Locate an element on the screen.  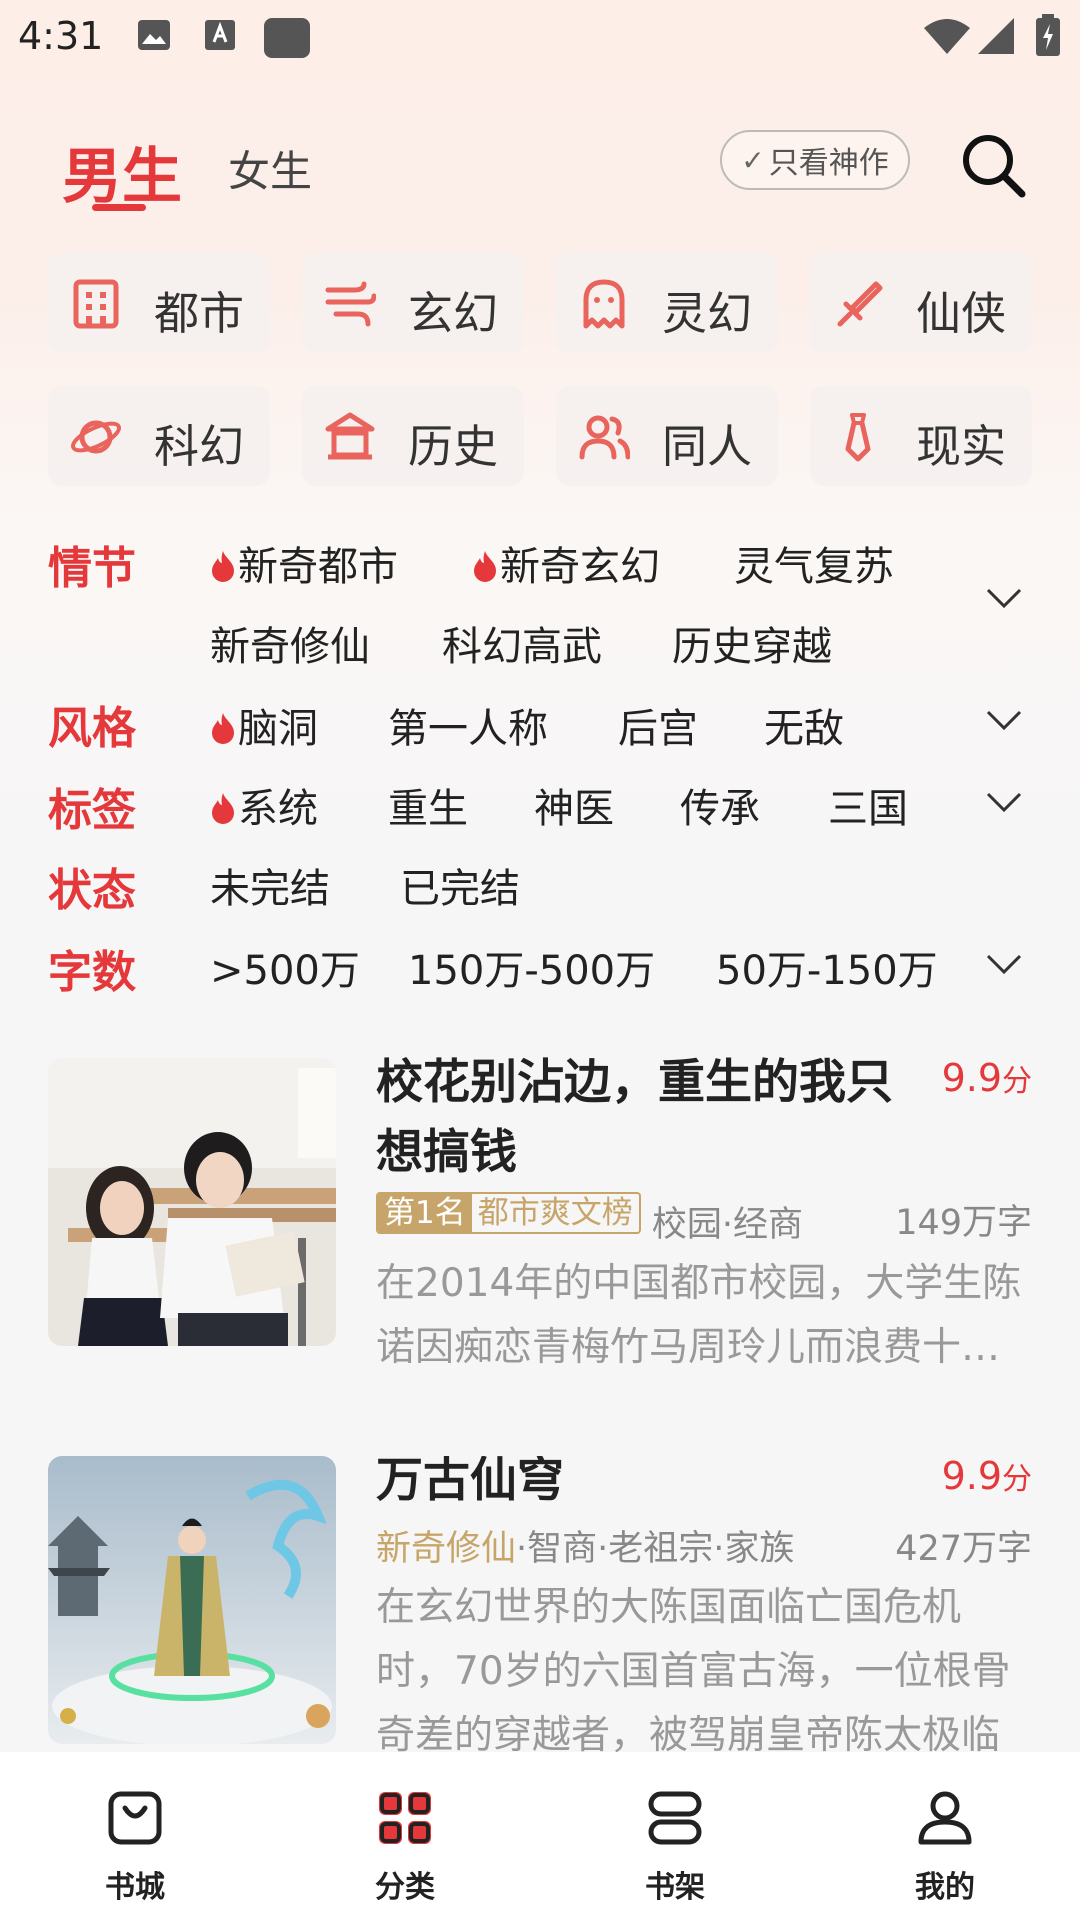
genre-card-xianxia: 仙侠 is located at coordinates (921, 303).